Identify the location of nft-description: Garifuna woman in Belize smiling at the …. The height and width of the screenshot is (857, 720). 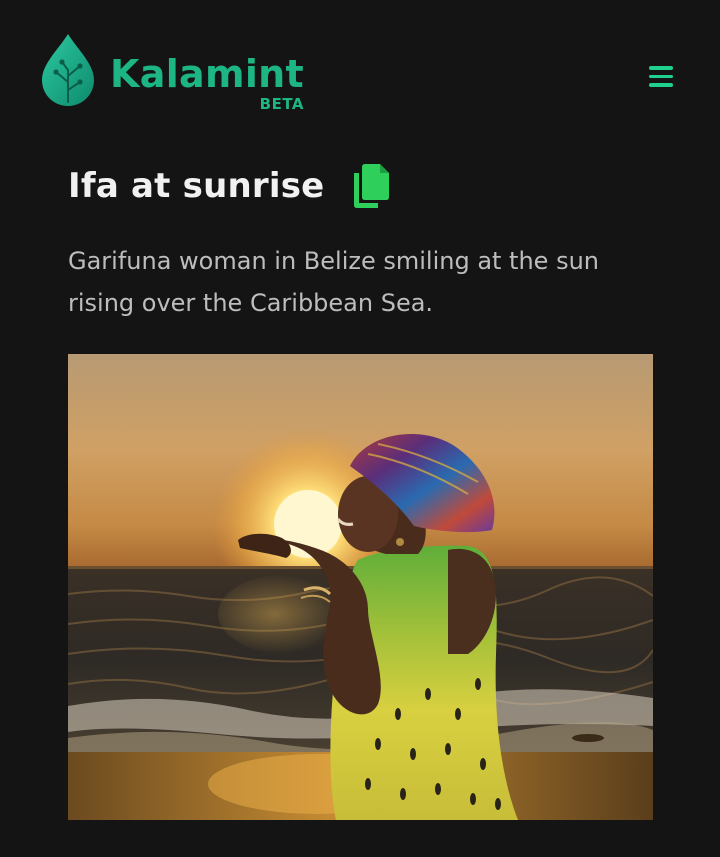
(333, 282).